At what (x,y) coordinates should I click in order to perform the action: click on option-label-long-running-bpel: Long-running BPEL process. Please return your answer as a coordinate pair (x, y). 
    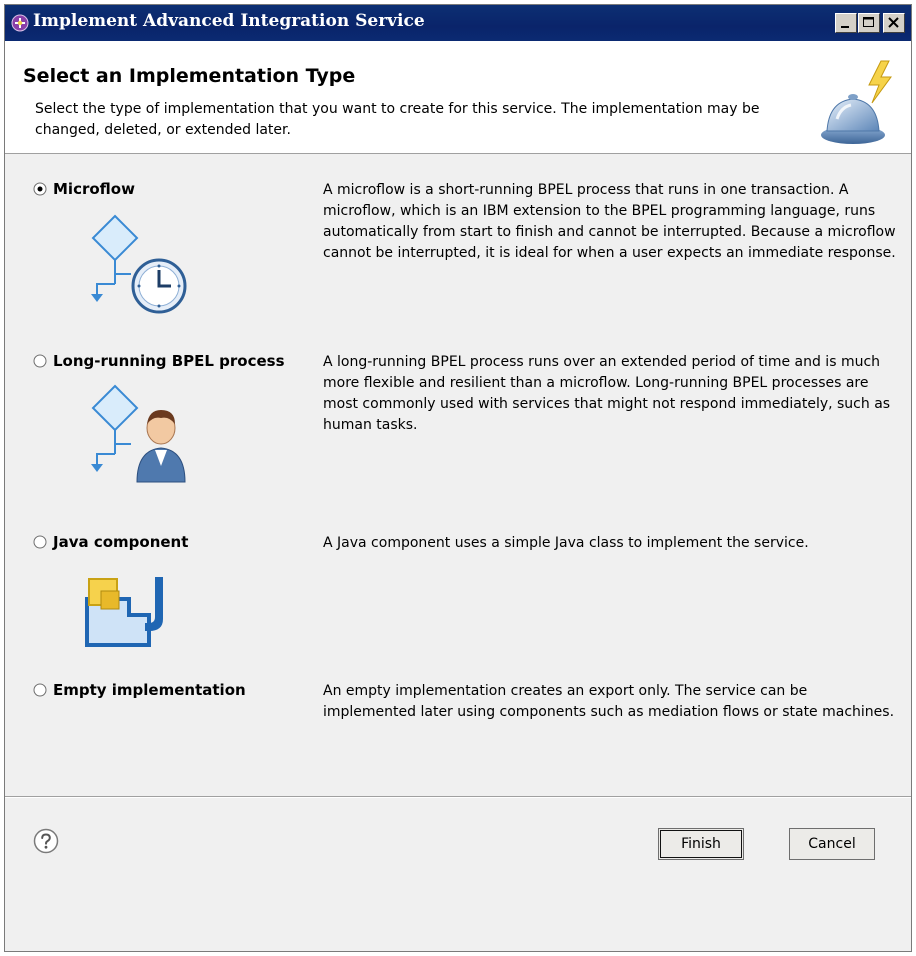
    Looking at the image, I should click on (169, 361).